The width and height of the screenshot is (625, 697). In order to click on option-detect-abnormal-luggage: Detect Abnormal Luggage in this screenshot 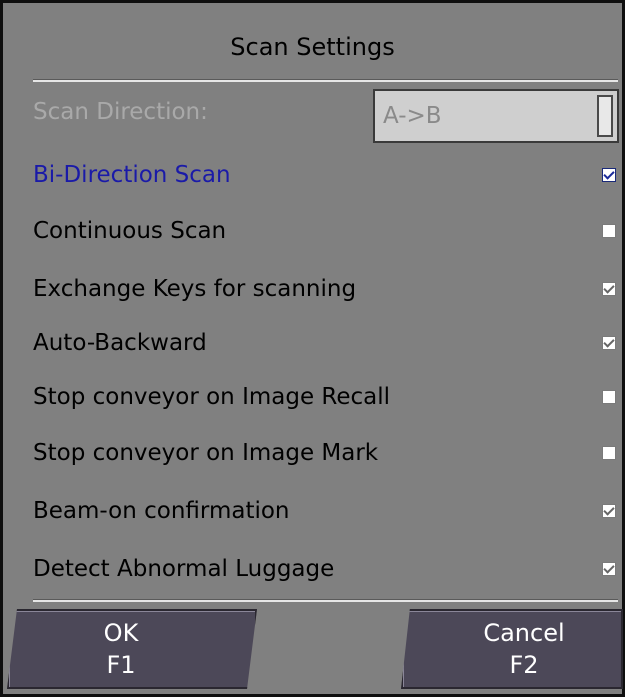, I will do `click(325, 569)`.